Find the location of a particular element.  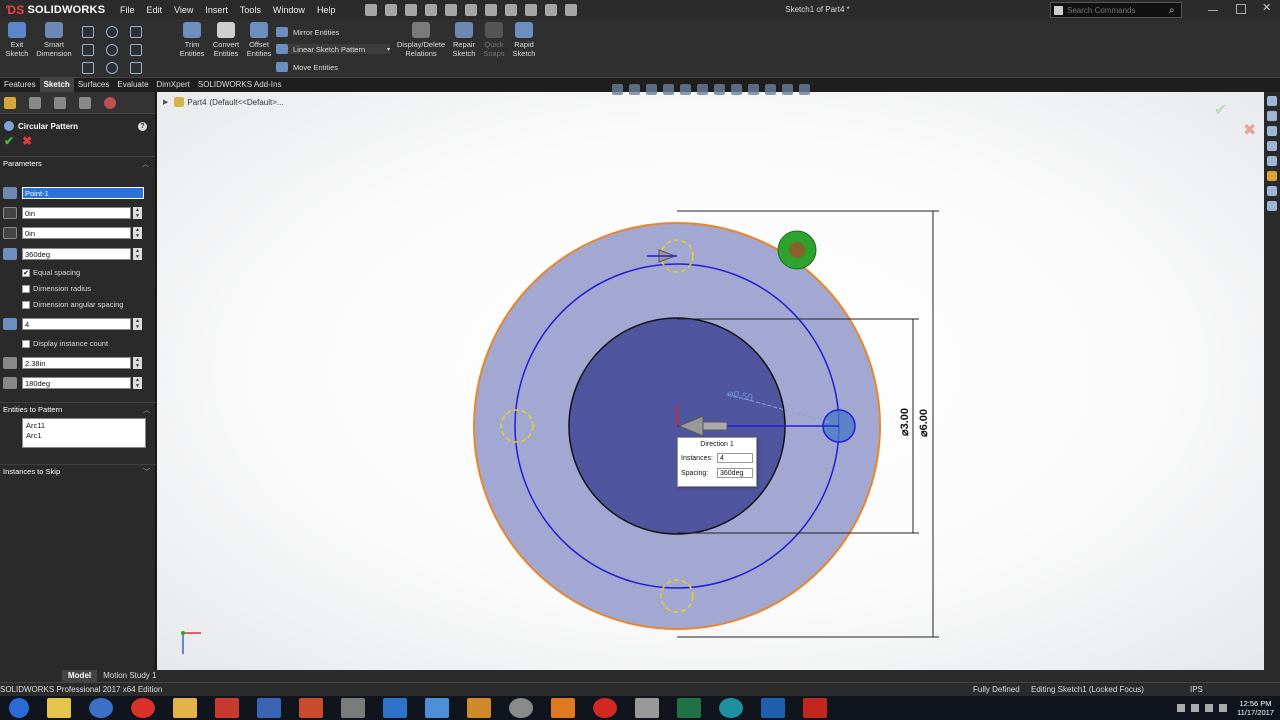

move-entities-button: Move Entities is located at coordinates (307, 67).